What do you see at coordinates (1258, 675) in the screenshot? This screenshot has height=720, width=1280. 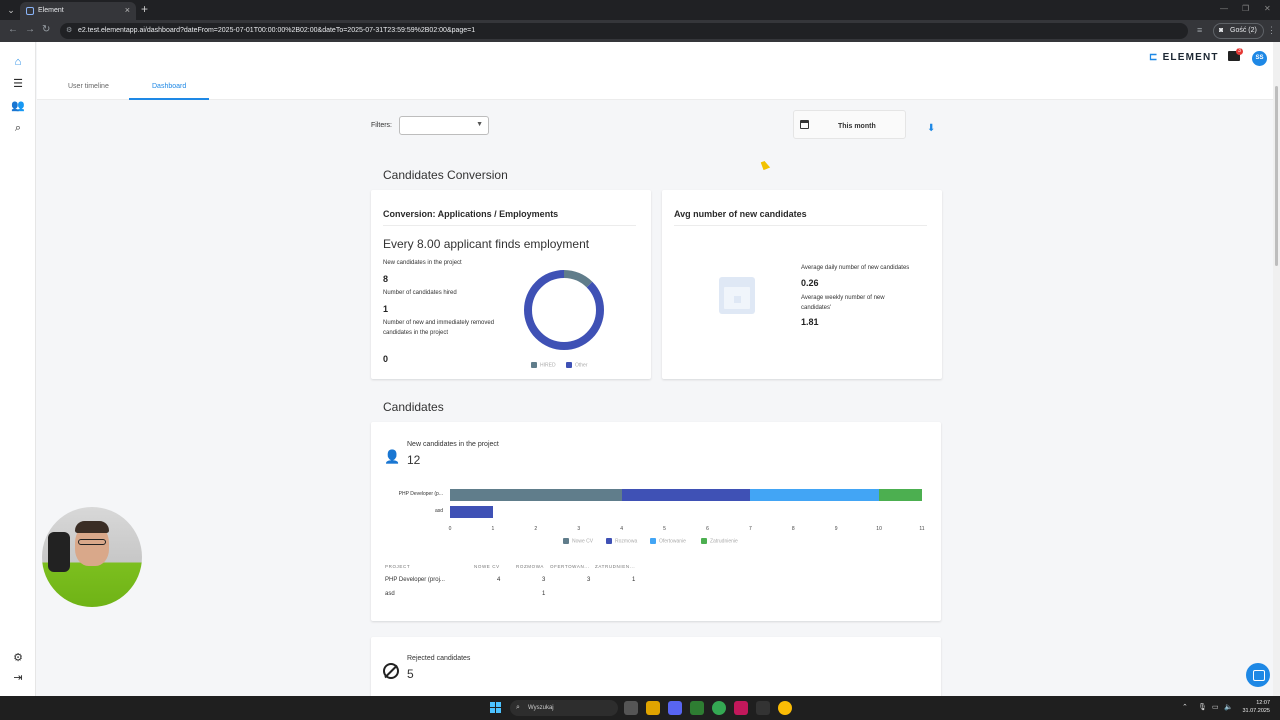 I see `chat-button` at bounding box center [1258, 675].